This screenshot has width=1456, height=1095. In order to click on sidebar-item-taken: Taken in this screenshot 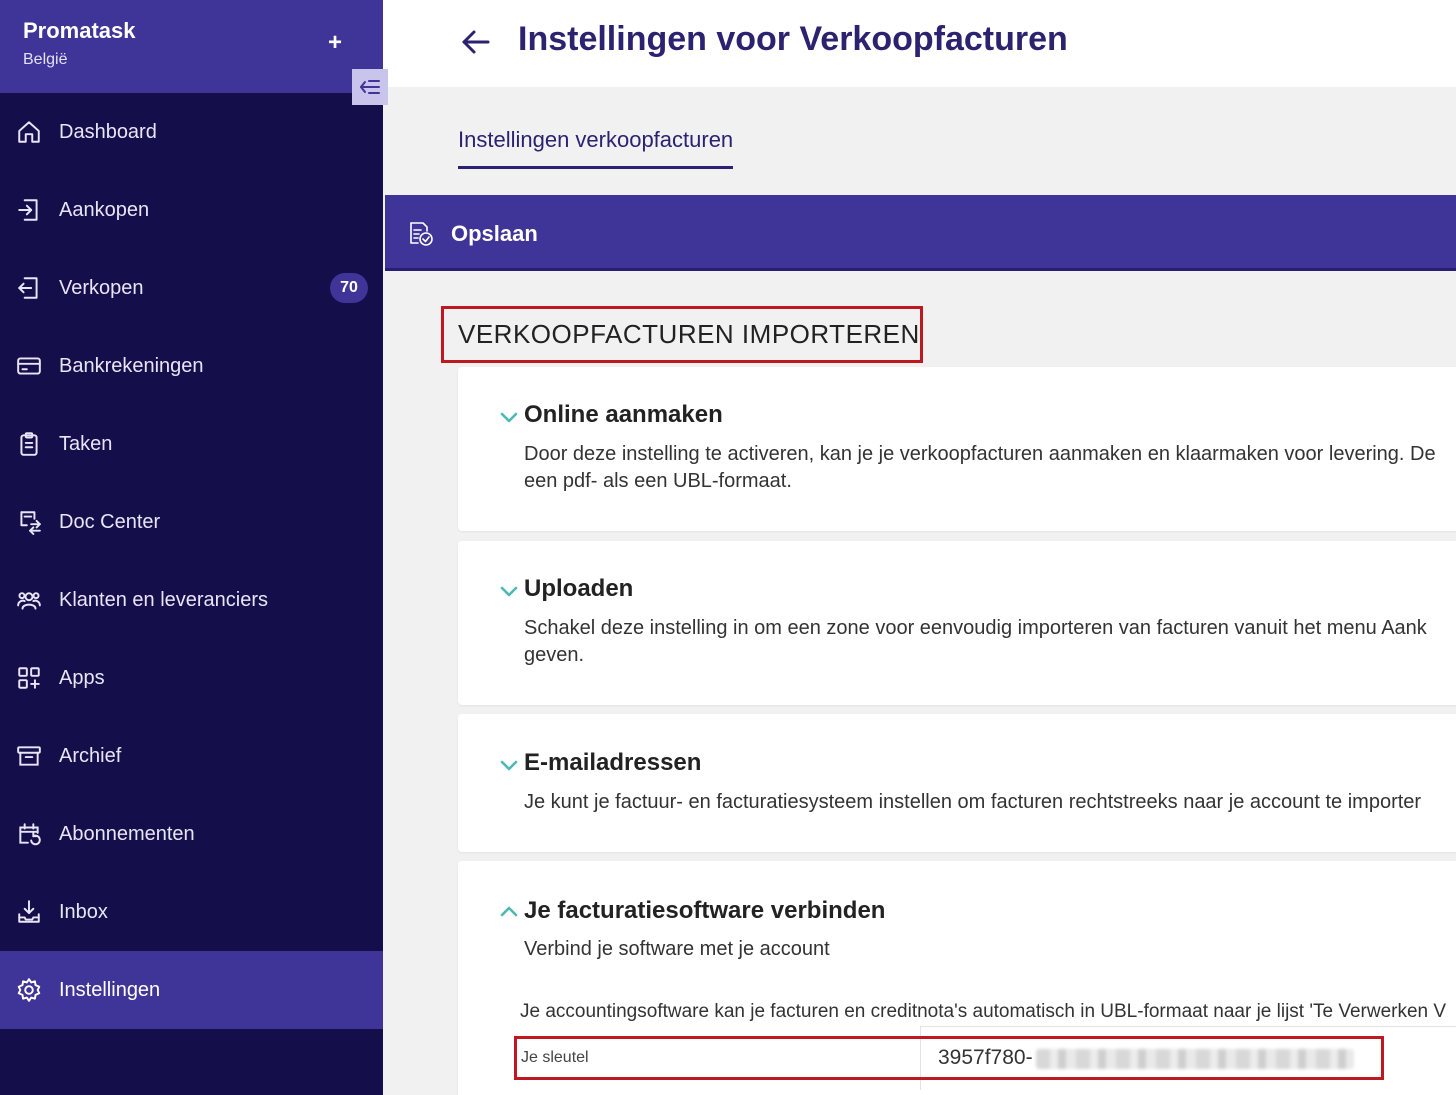, I will do `click(191, 444)`.